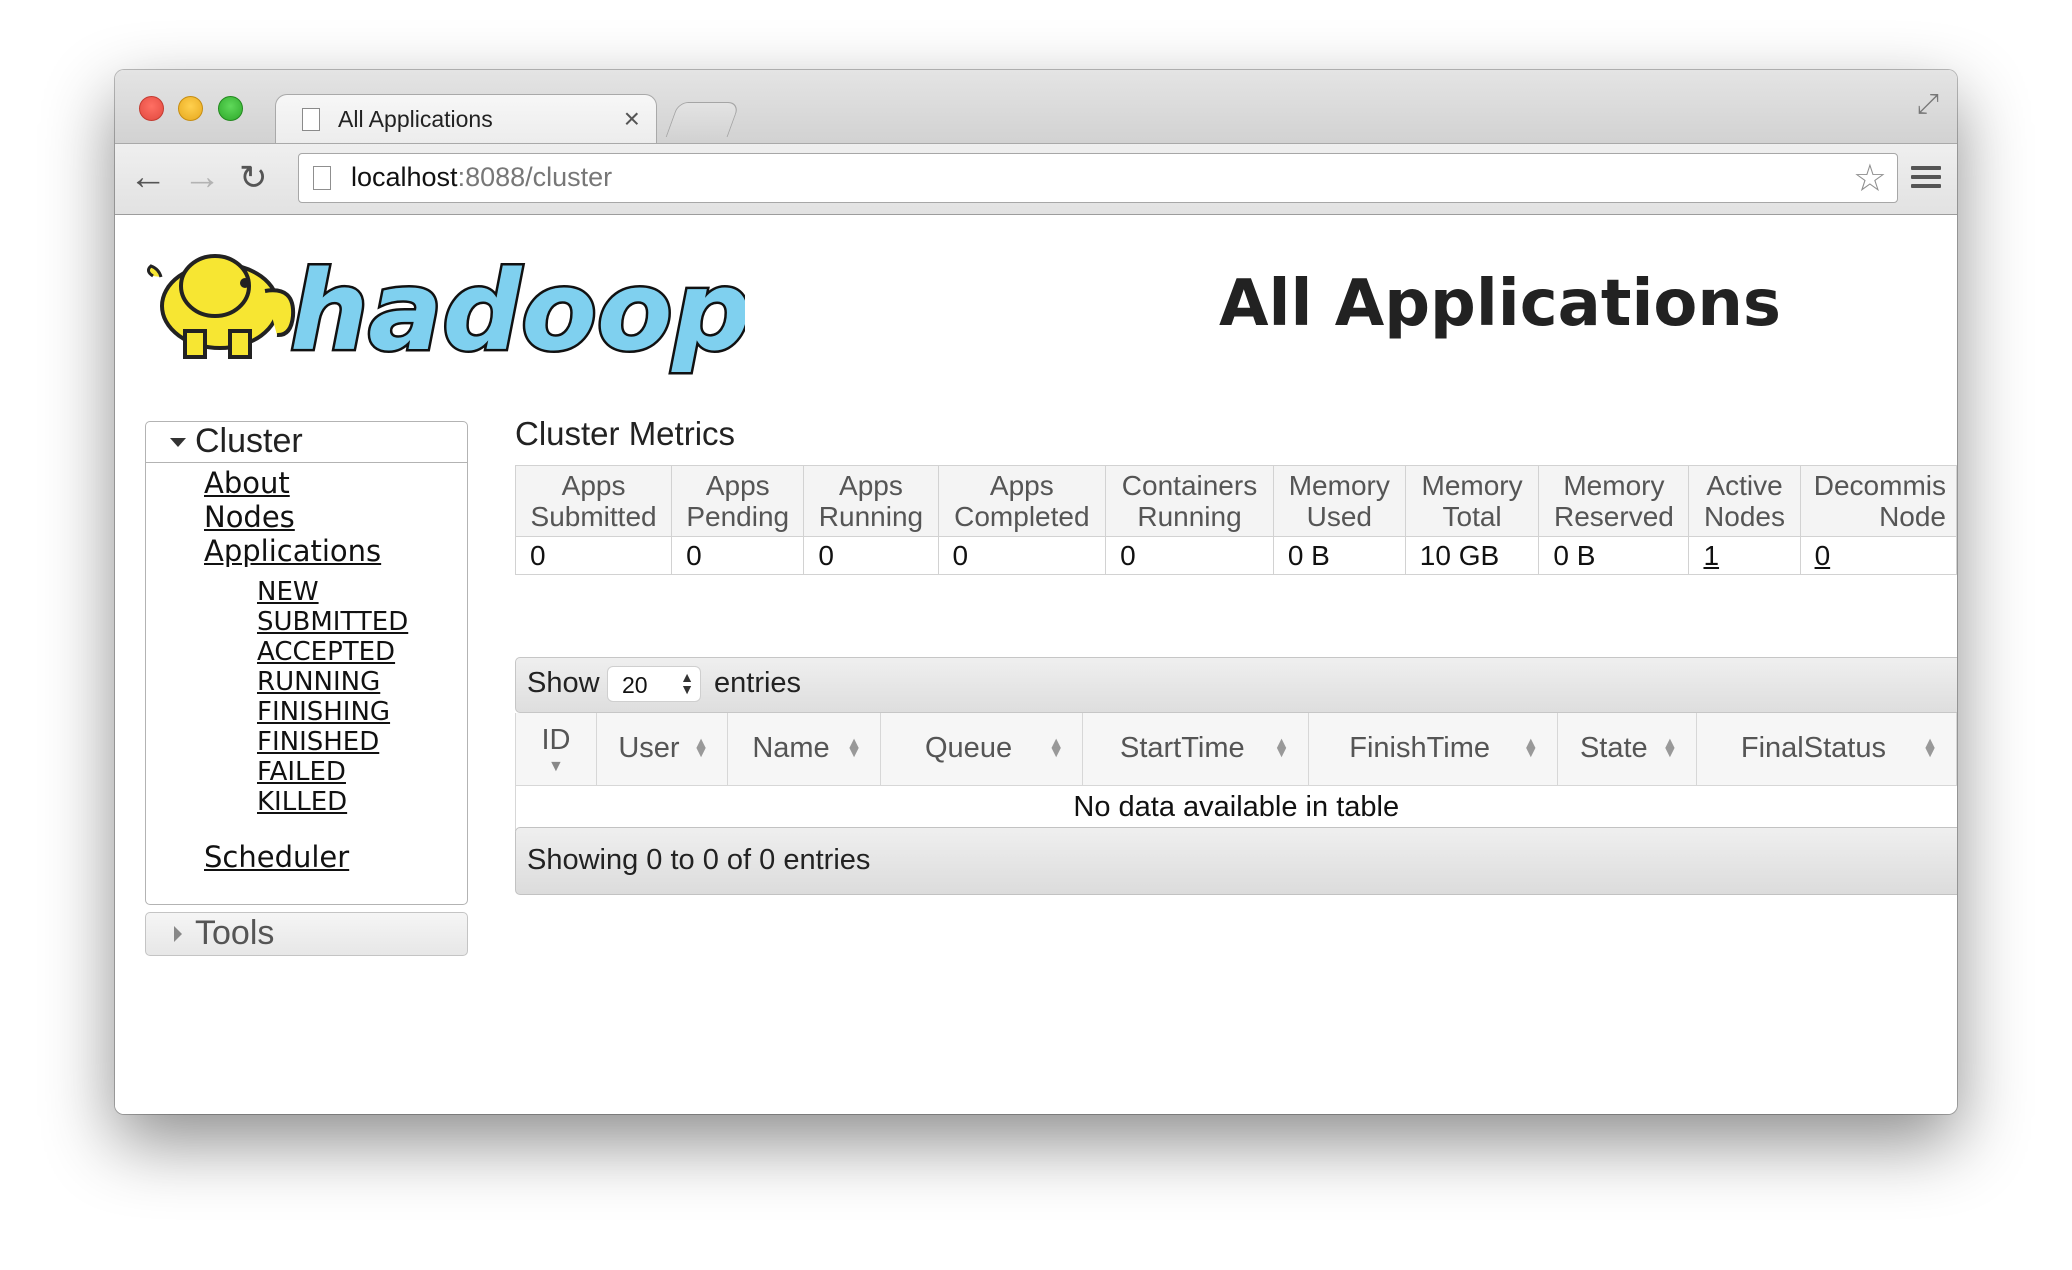  I want to click on new-tab-button, so click(703, 119).